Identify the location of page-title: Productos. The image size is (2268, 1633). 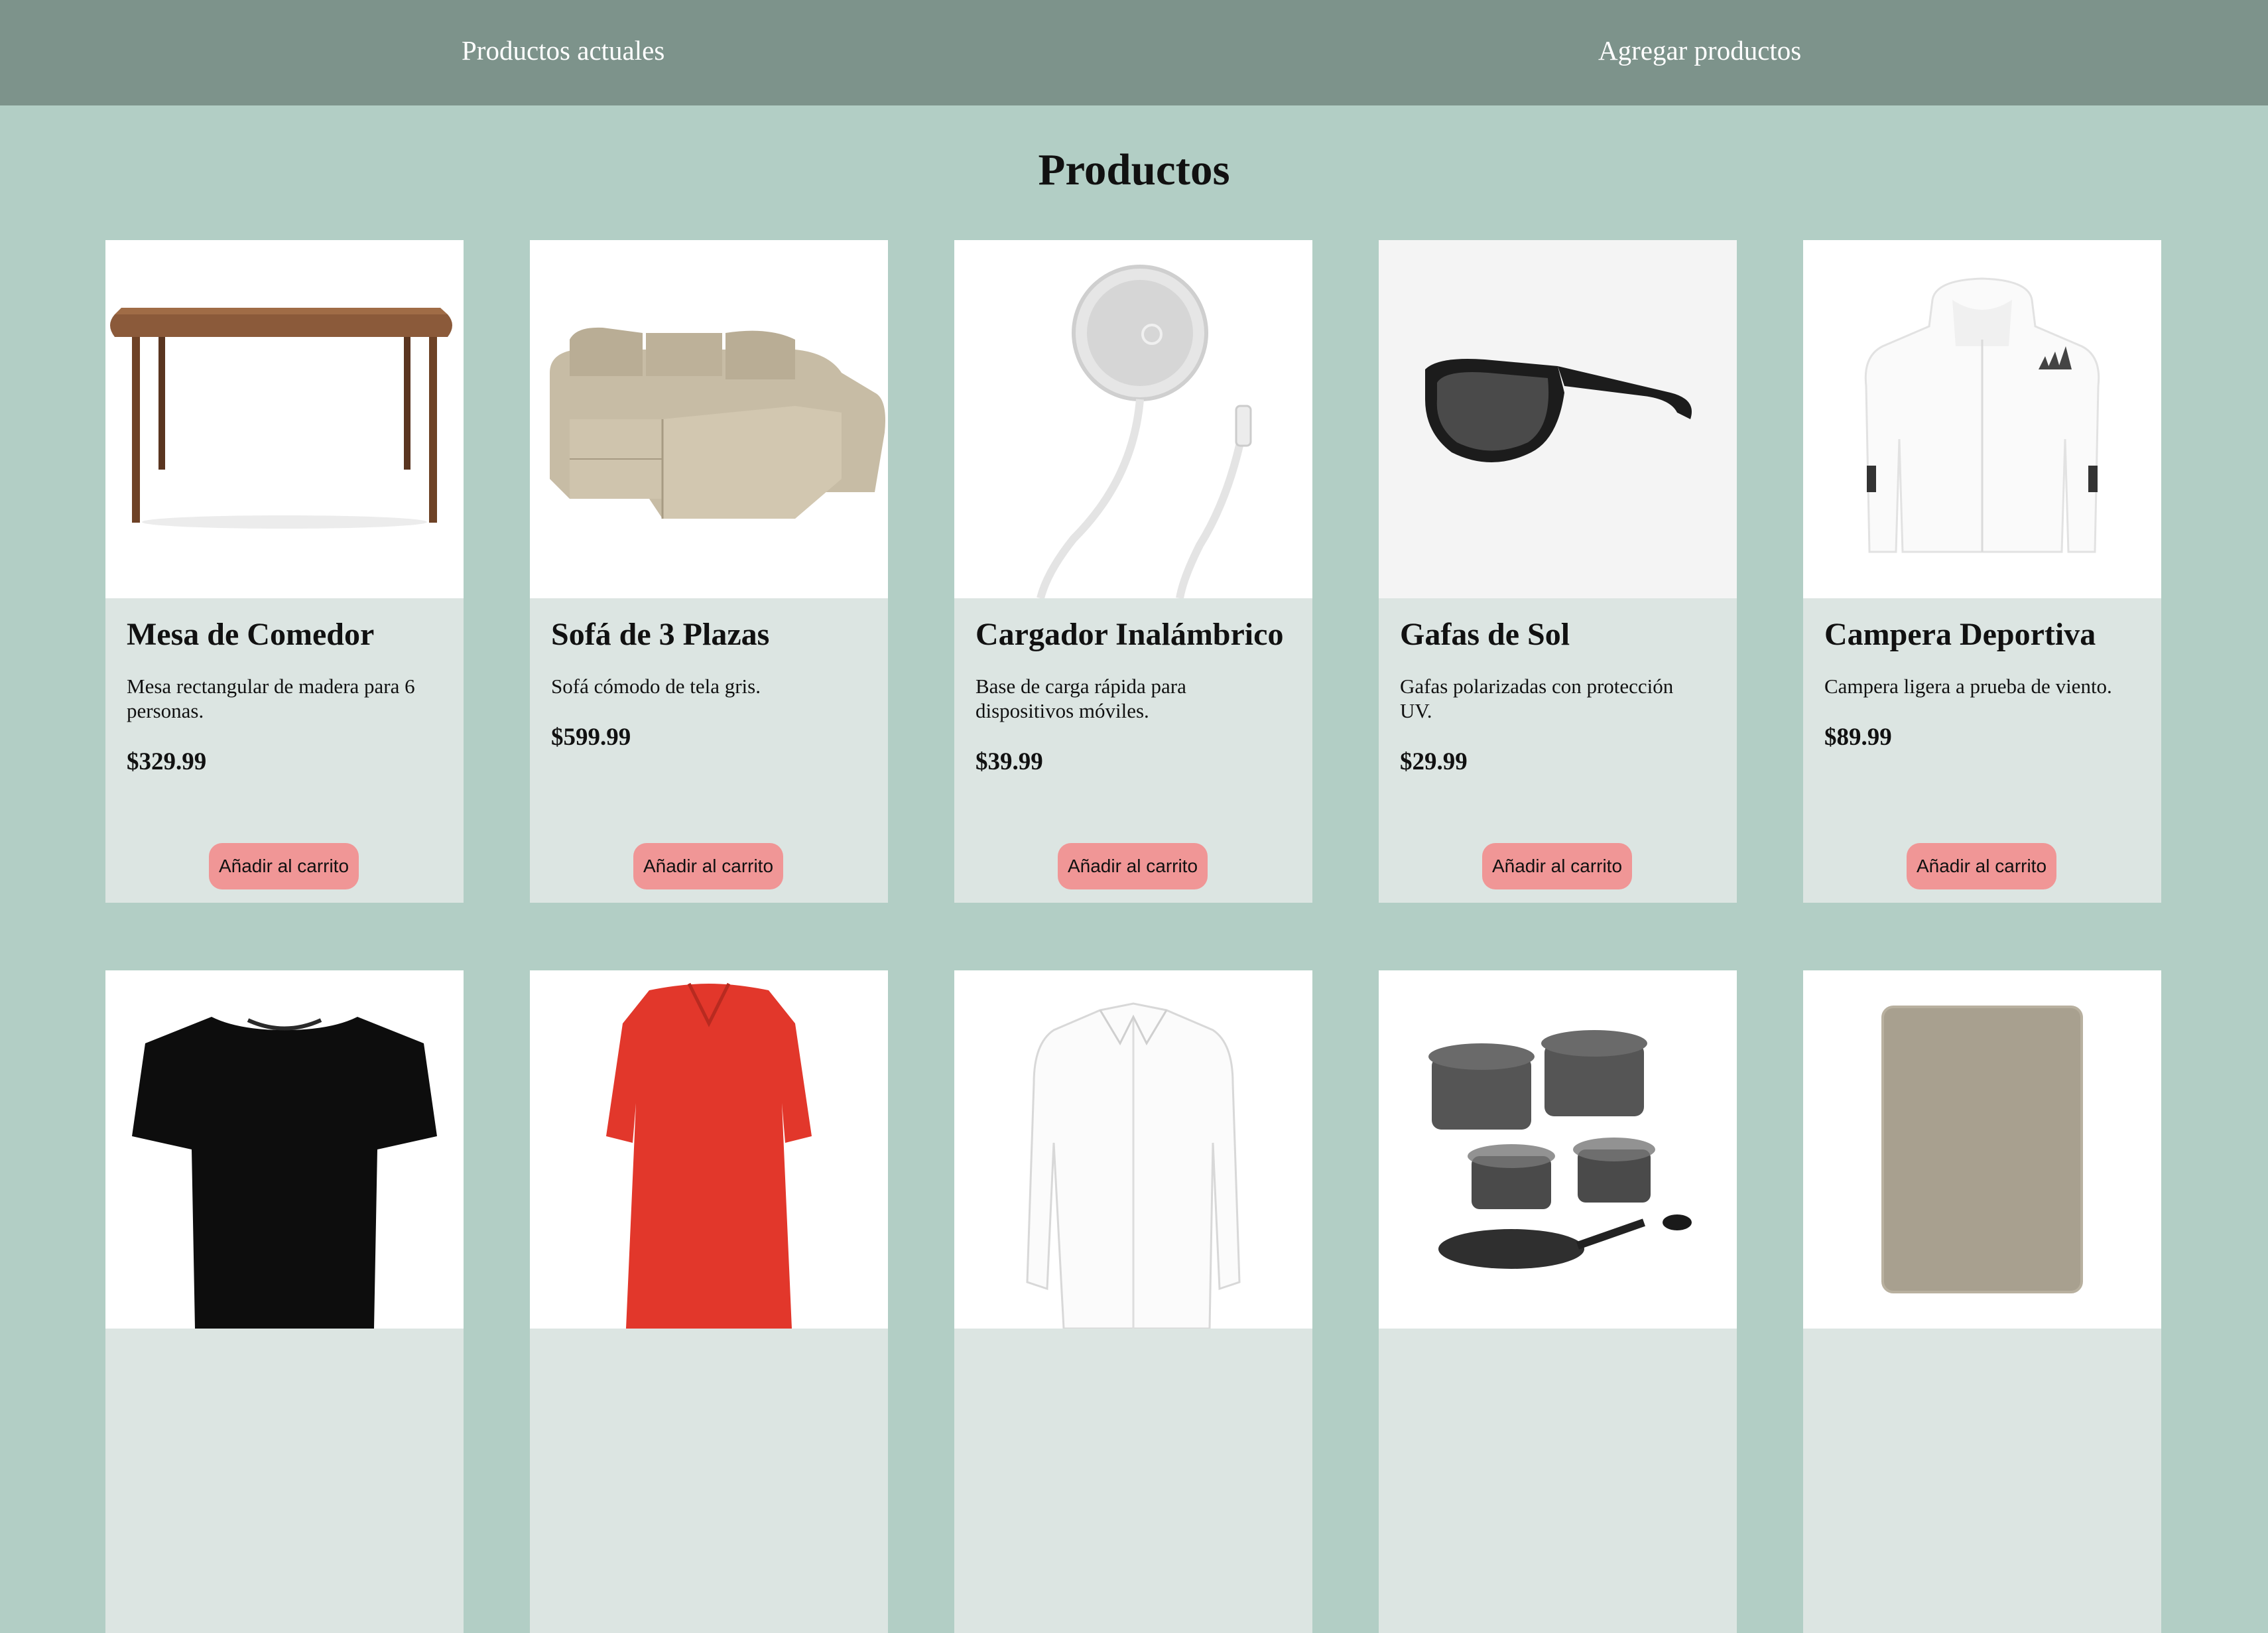
(1134, 169).